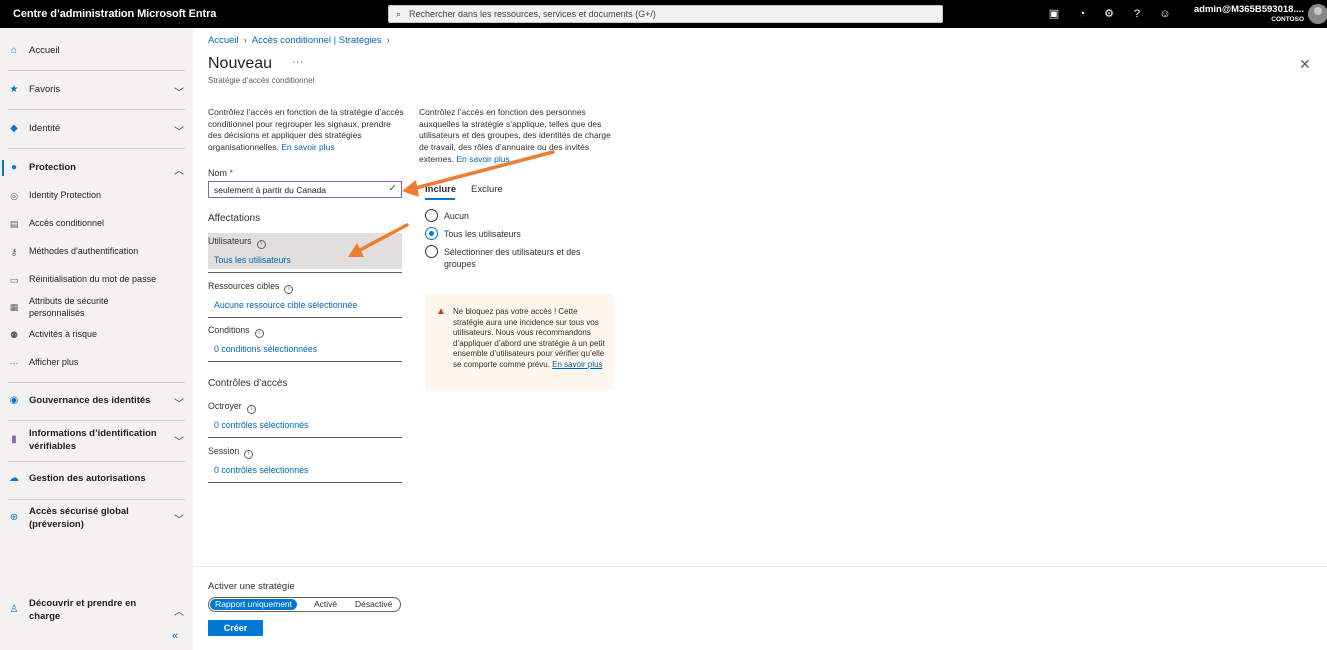 The image size is (1327, 650). What do you see at coordinates (229, 330) in the screenshot?
I see `conditions-label-text: Conditions` at bounding box center [229, 330].